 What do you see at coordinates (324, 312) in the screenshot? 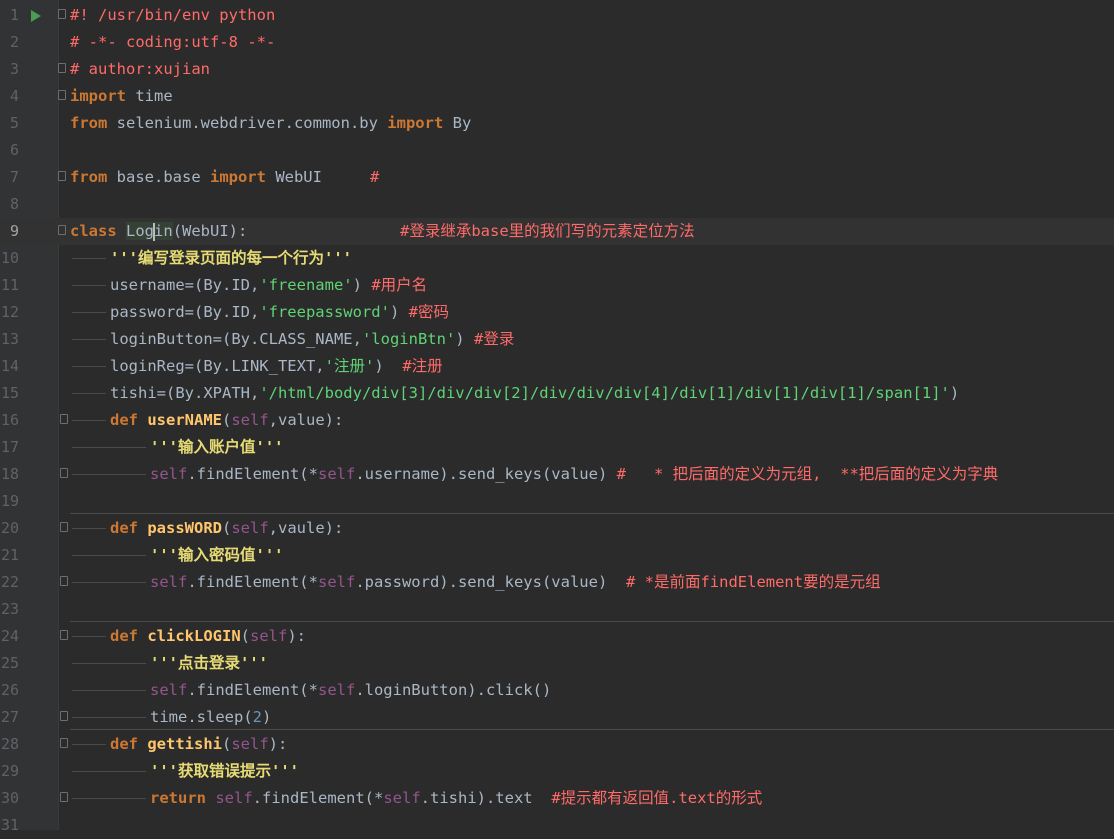
I see `string-literal: 'freepassword'` at bounding box center [324, 312].